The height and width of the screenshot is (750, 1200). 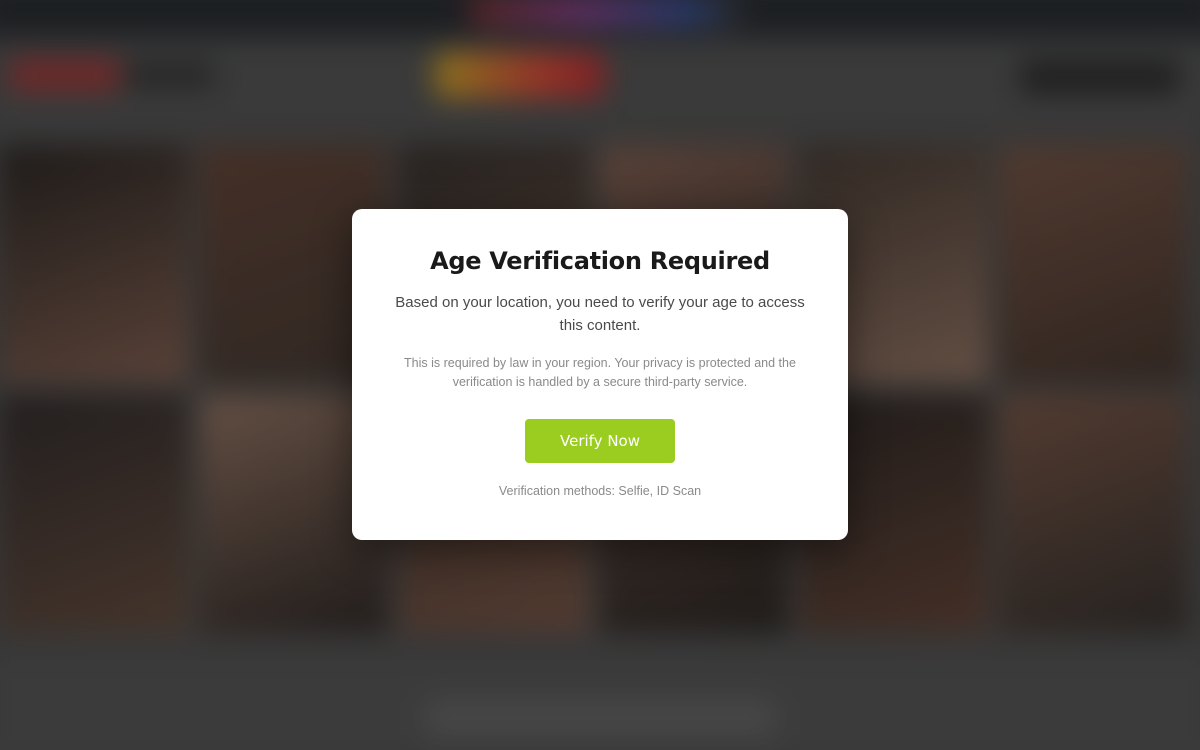 What do you see at coordinates (600, 441) in the screenshot?
I see `verify-now-button: Verify Now` at bounding box center [600, 441].